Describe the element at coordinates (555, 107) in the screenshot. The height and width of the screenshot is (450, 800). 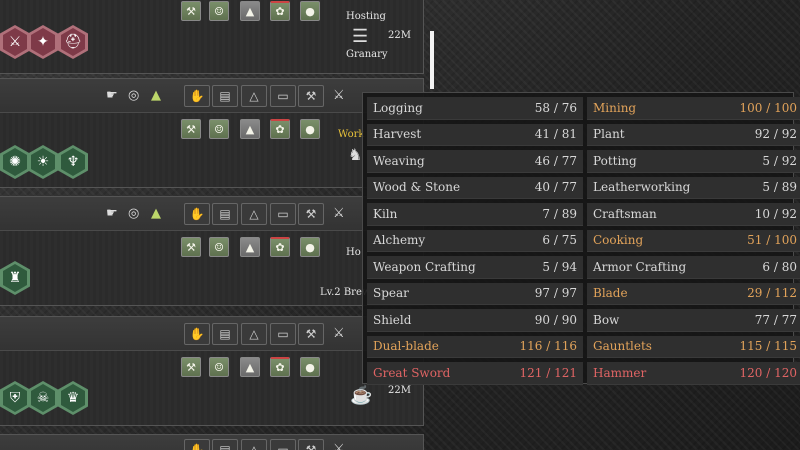
I see `skill-value: 58 / 76` at that location.